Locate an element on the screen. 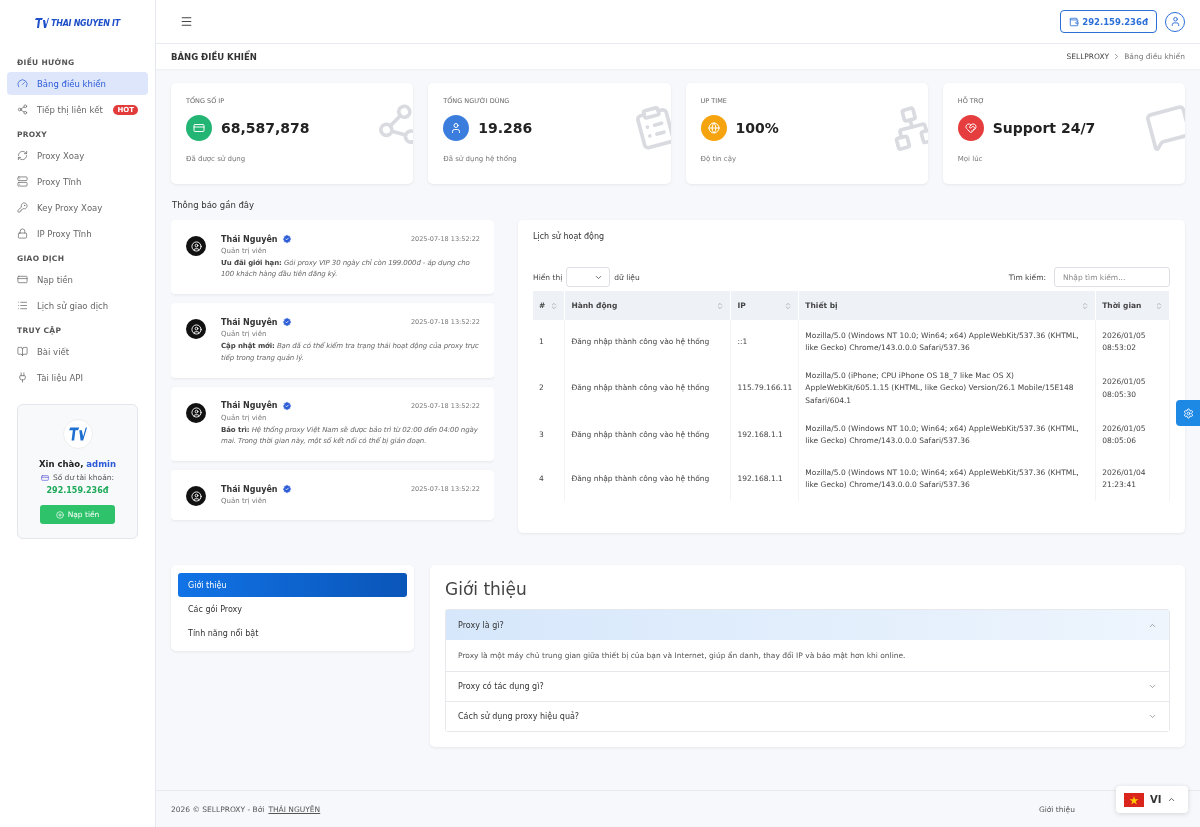 Image resolution: width=1200 pixels, height=827 pixels. panel-title: Lịch sử hoạt động is located at coordinates (569, 236).